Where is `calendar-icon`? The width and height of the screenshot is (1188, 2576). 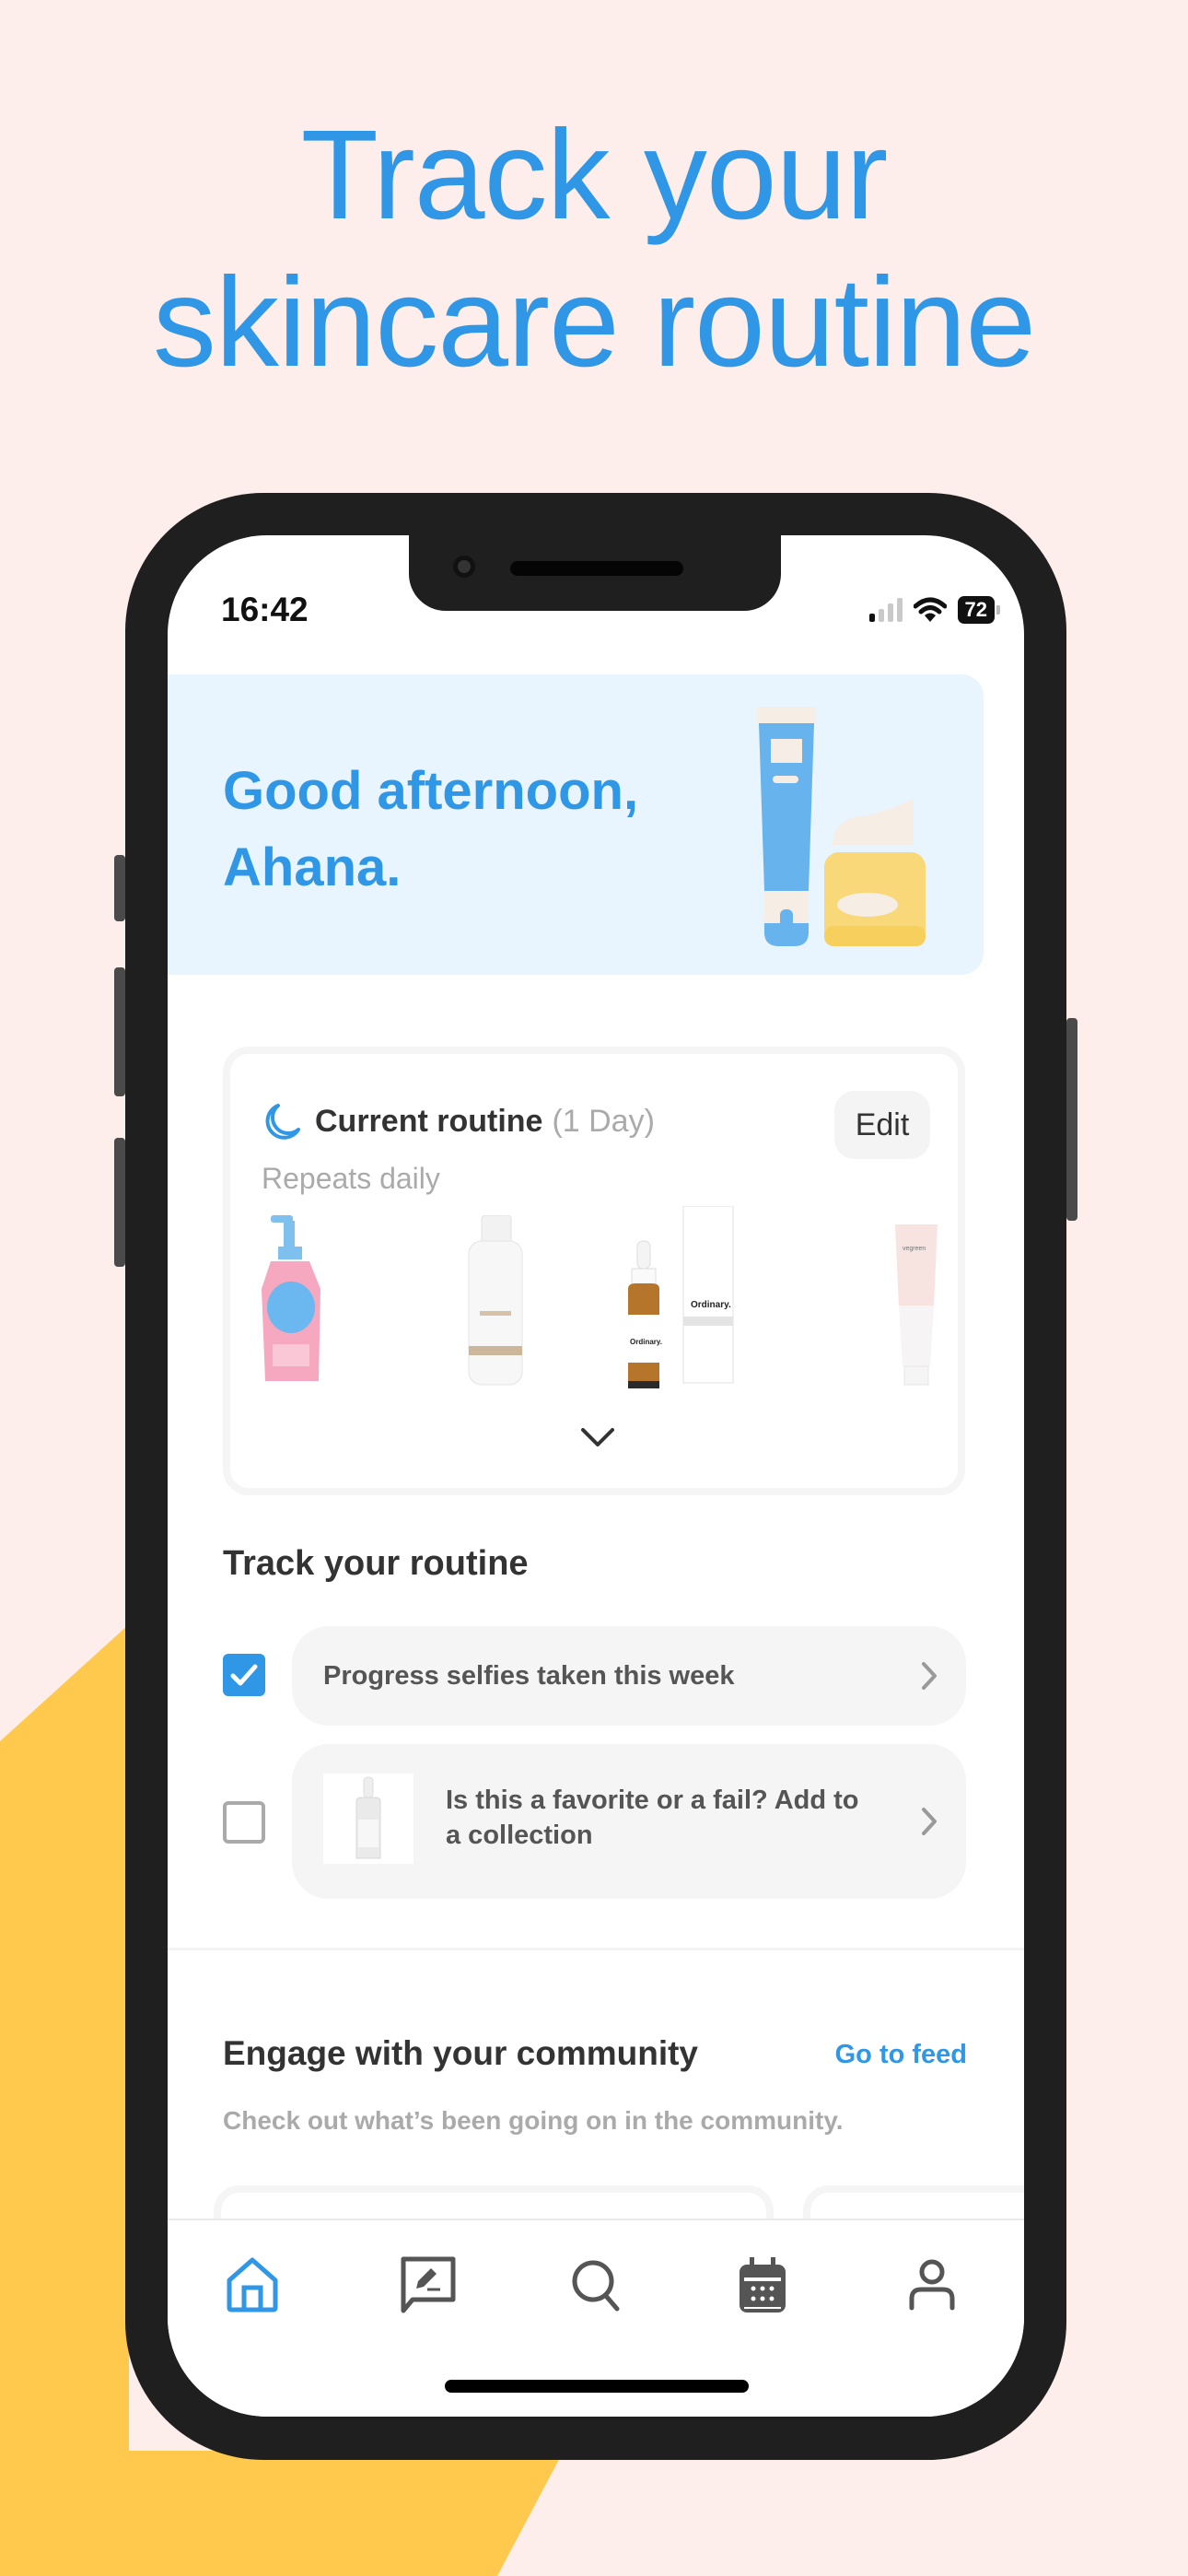 calendar-icon is located at coordinates (763, 2285).